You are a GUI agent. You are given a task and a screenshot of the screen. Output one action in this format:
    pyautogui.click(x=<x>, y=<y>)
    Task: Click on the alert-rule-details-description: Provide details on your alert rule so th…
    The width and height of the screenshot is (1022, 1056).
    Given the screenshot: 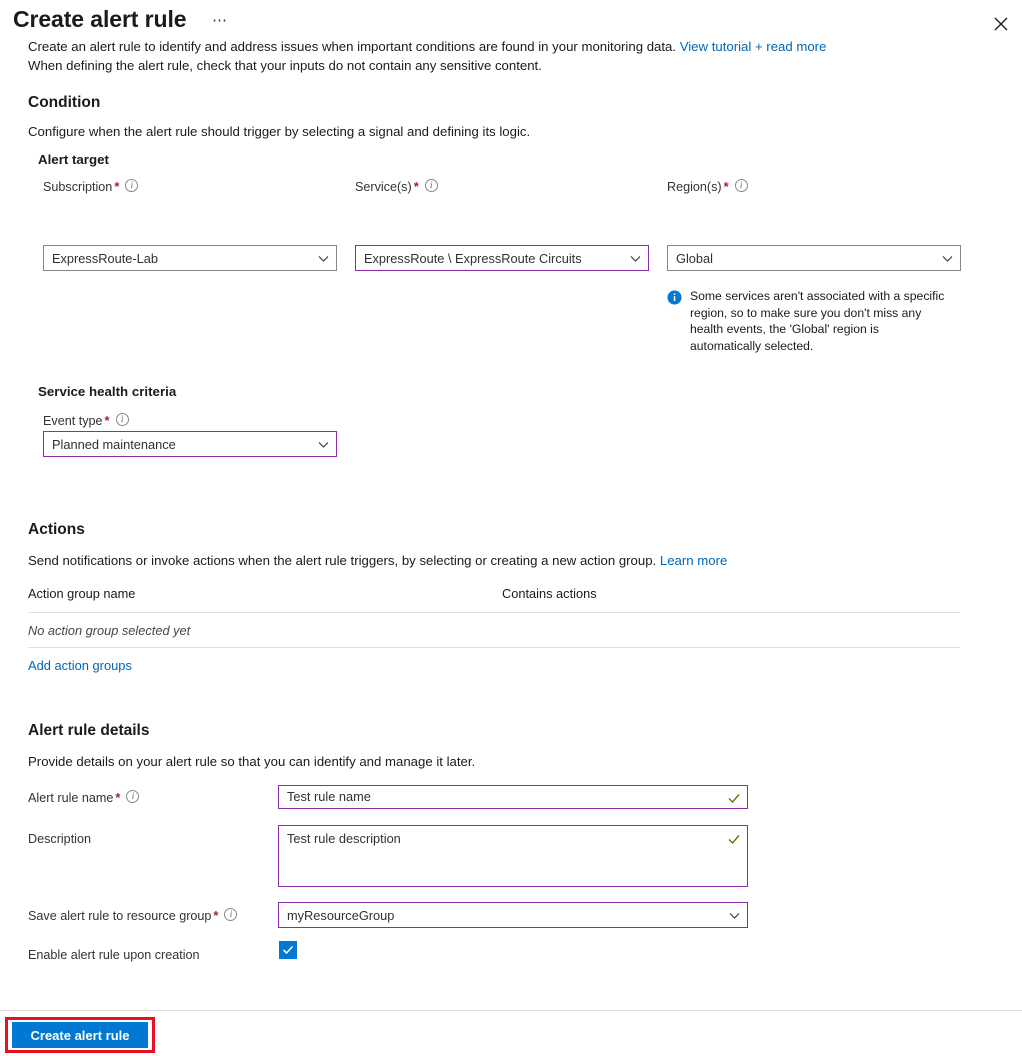 What is the action you would take?
    pyautogui.click(x=252, y=761)
    